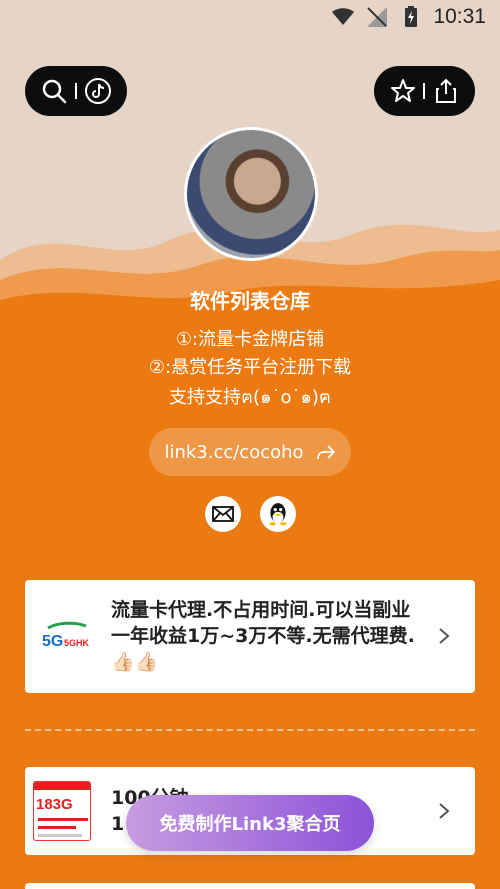 Image resolution: width=500 pixels, height=889 pixels. I want to click on star-icon, so click(403, 91).